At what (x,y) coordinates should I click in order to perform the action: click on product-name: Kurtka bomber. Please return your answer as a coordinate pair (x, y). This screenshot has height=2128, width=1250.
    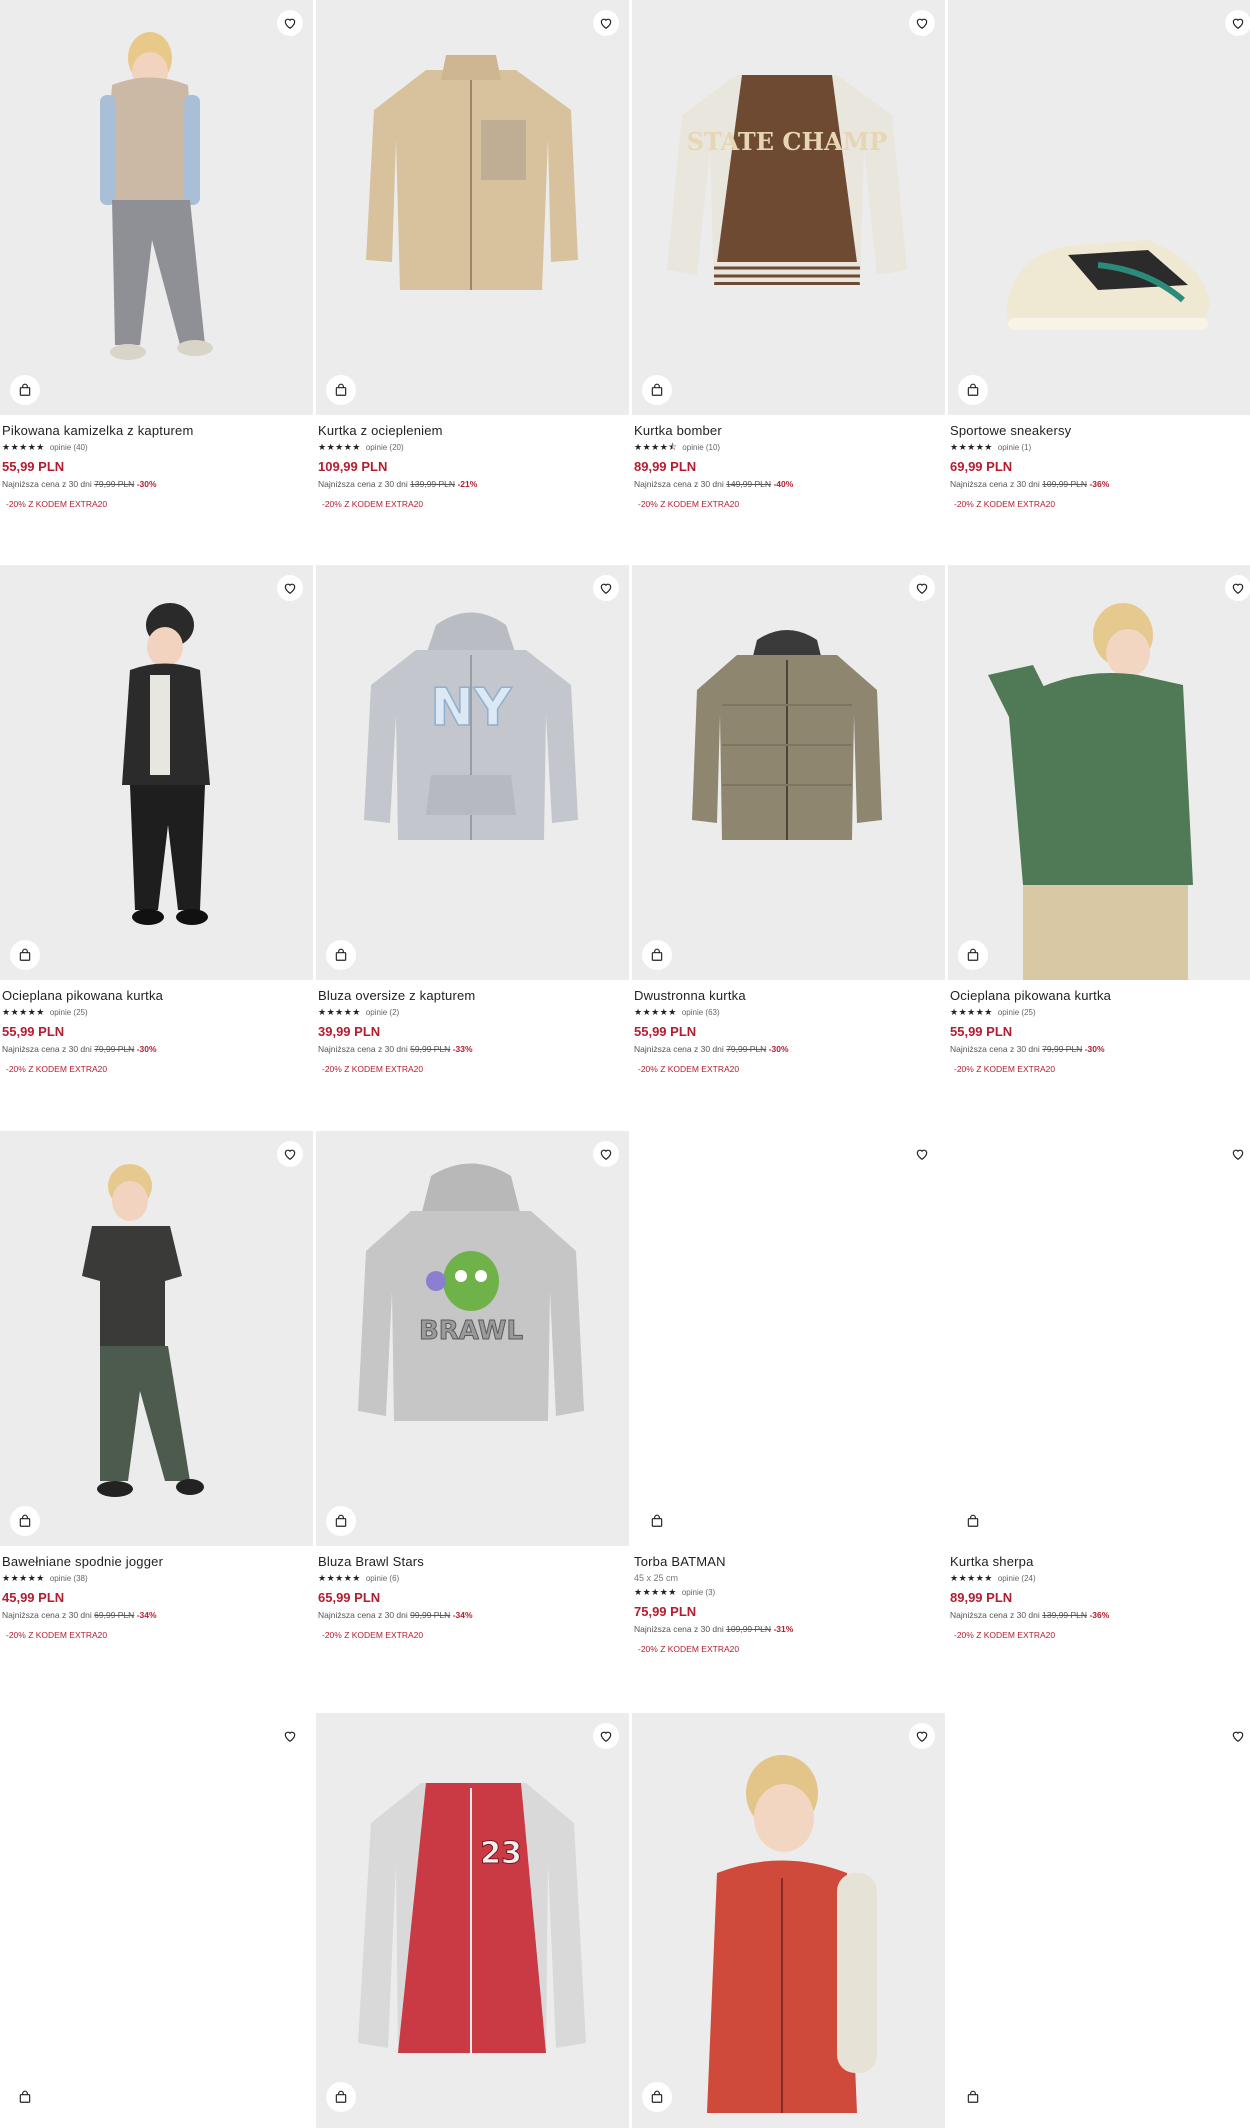
    Looking at the image, I should click on (788, 430).